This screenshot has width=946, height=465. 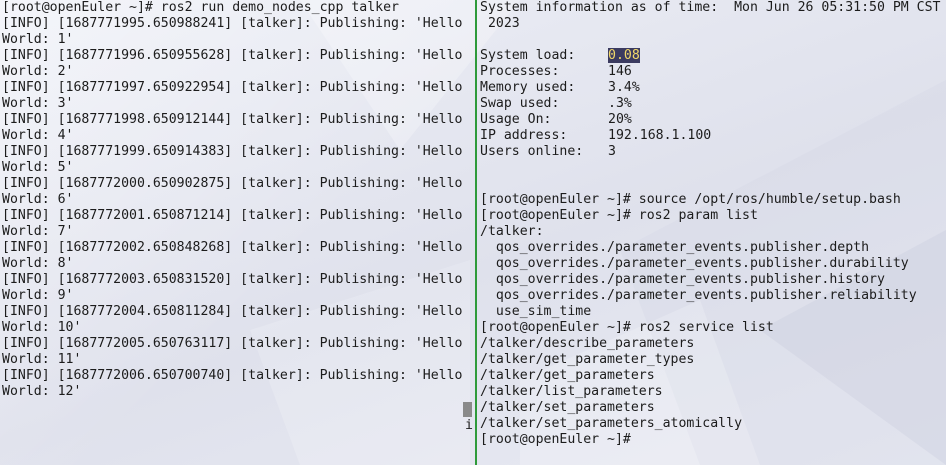 I want to click on terminal-line: World: 9', so click(x=38, y=295).